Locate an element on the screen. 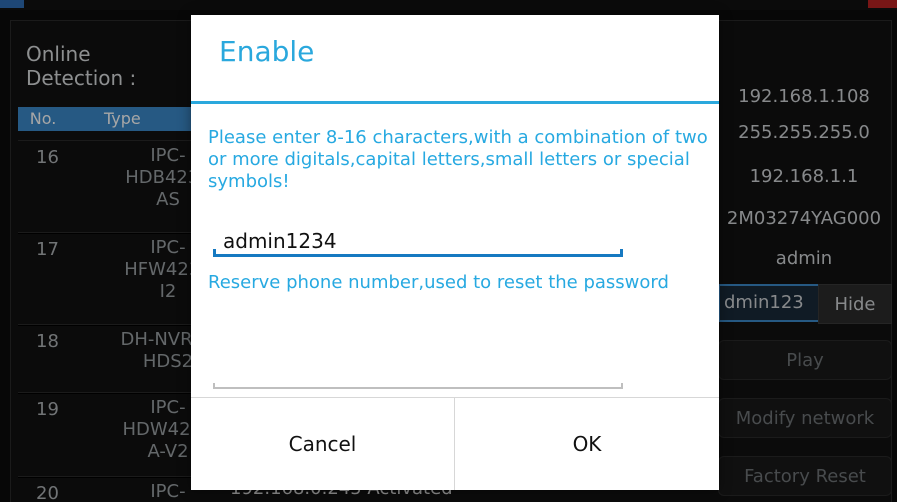 Image resolution: width=897 pixels, height=502 pixels. ok-button: OK is located at coordinates (587, 443).